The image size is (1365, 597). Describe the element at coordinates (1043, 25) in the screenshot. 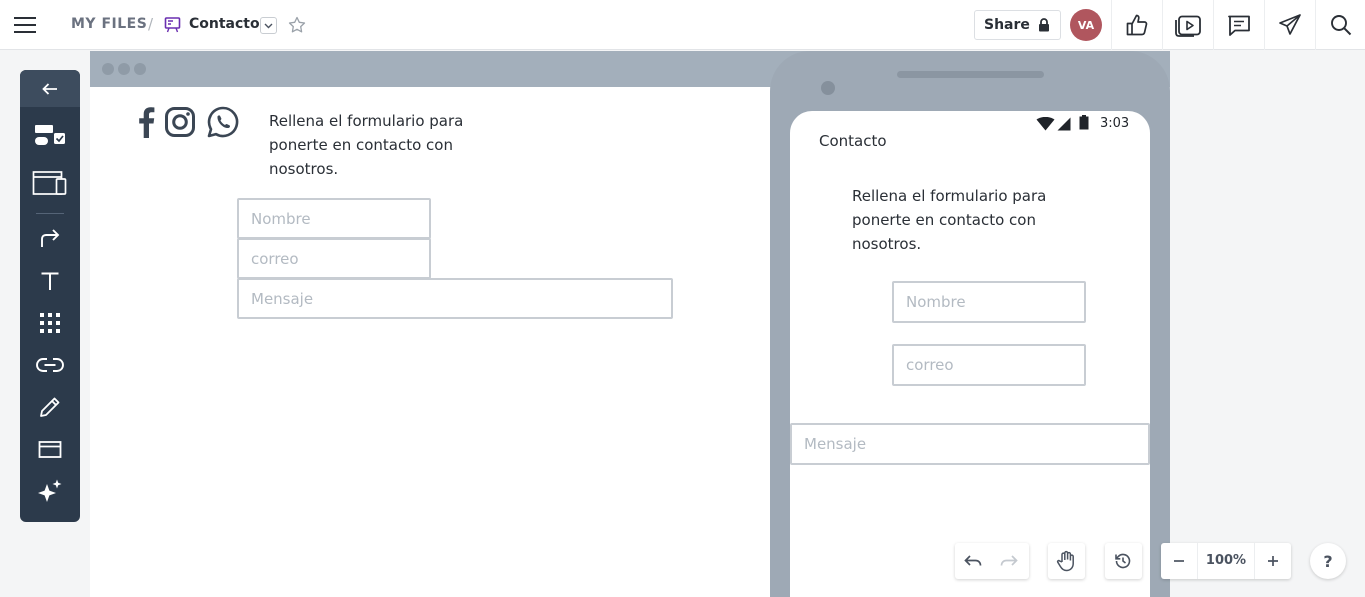

I see `lock-icon` at that location.